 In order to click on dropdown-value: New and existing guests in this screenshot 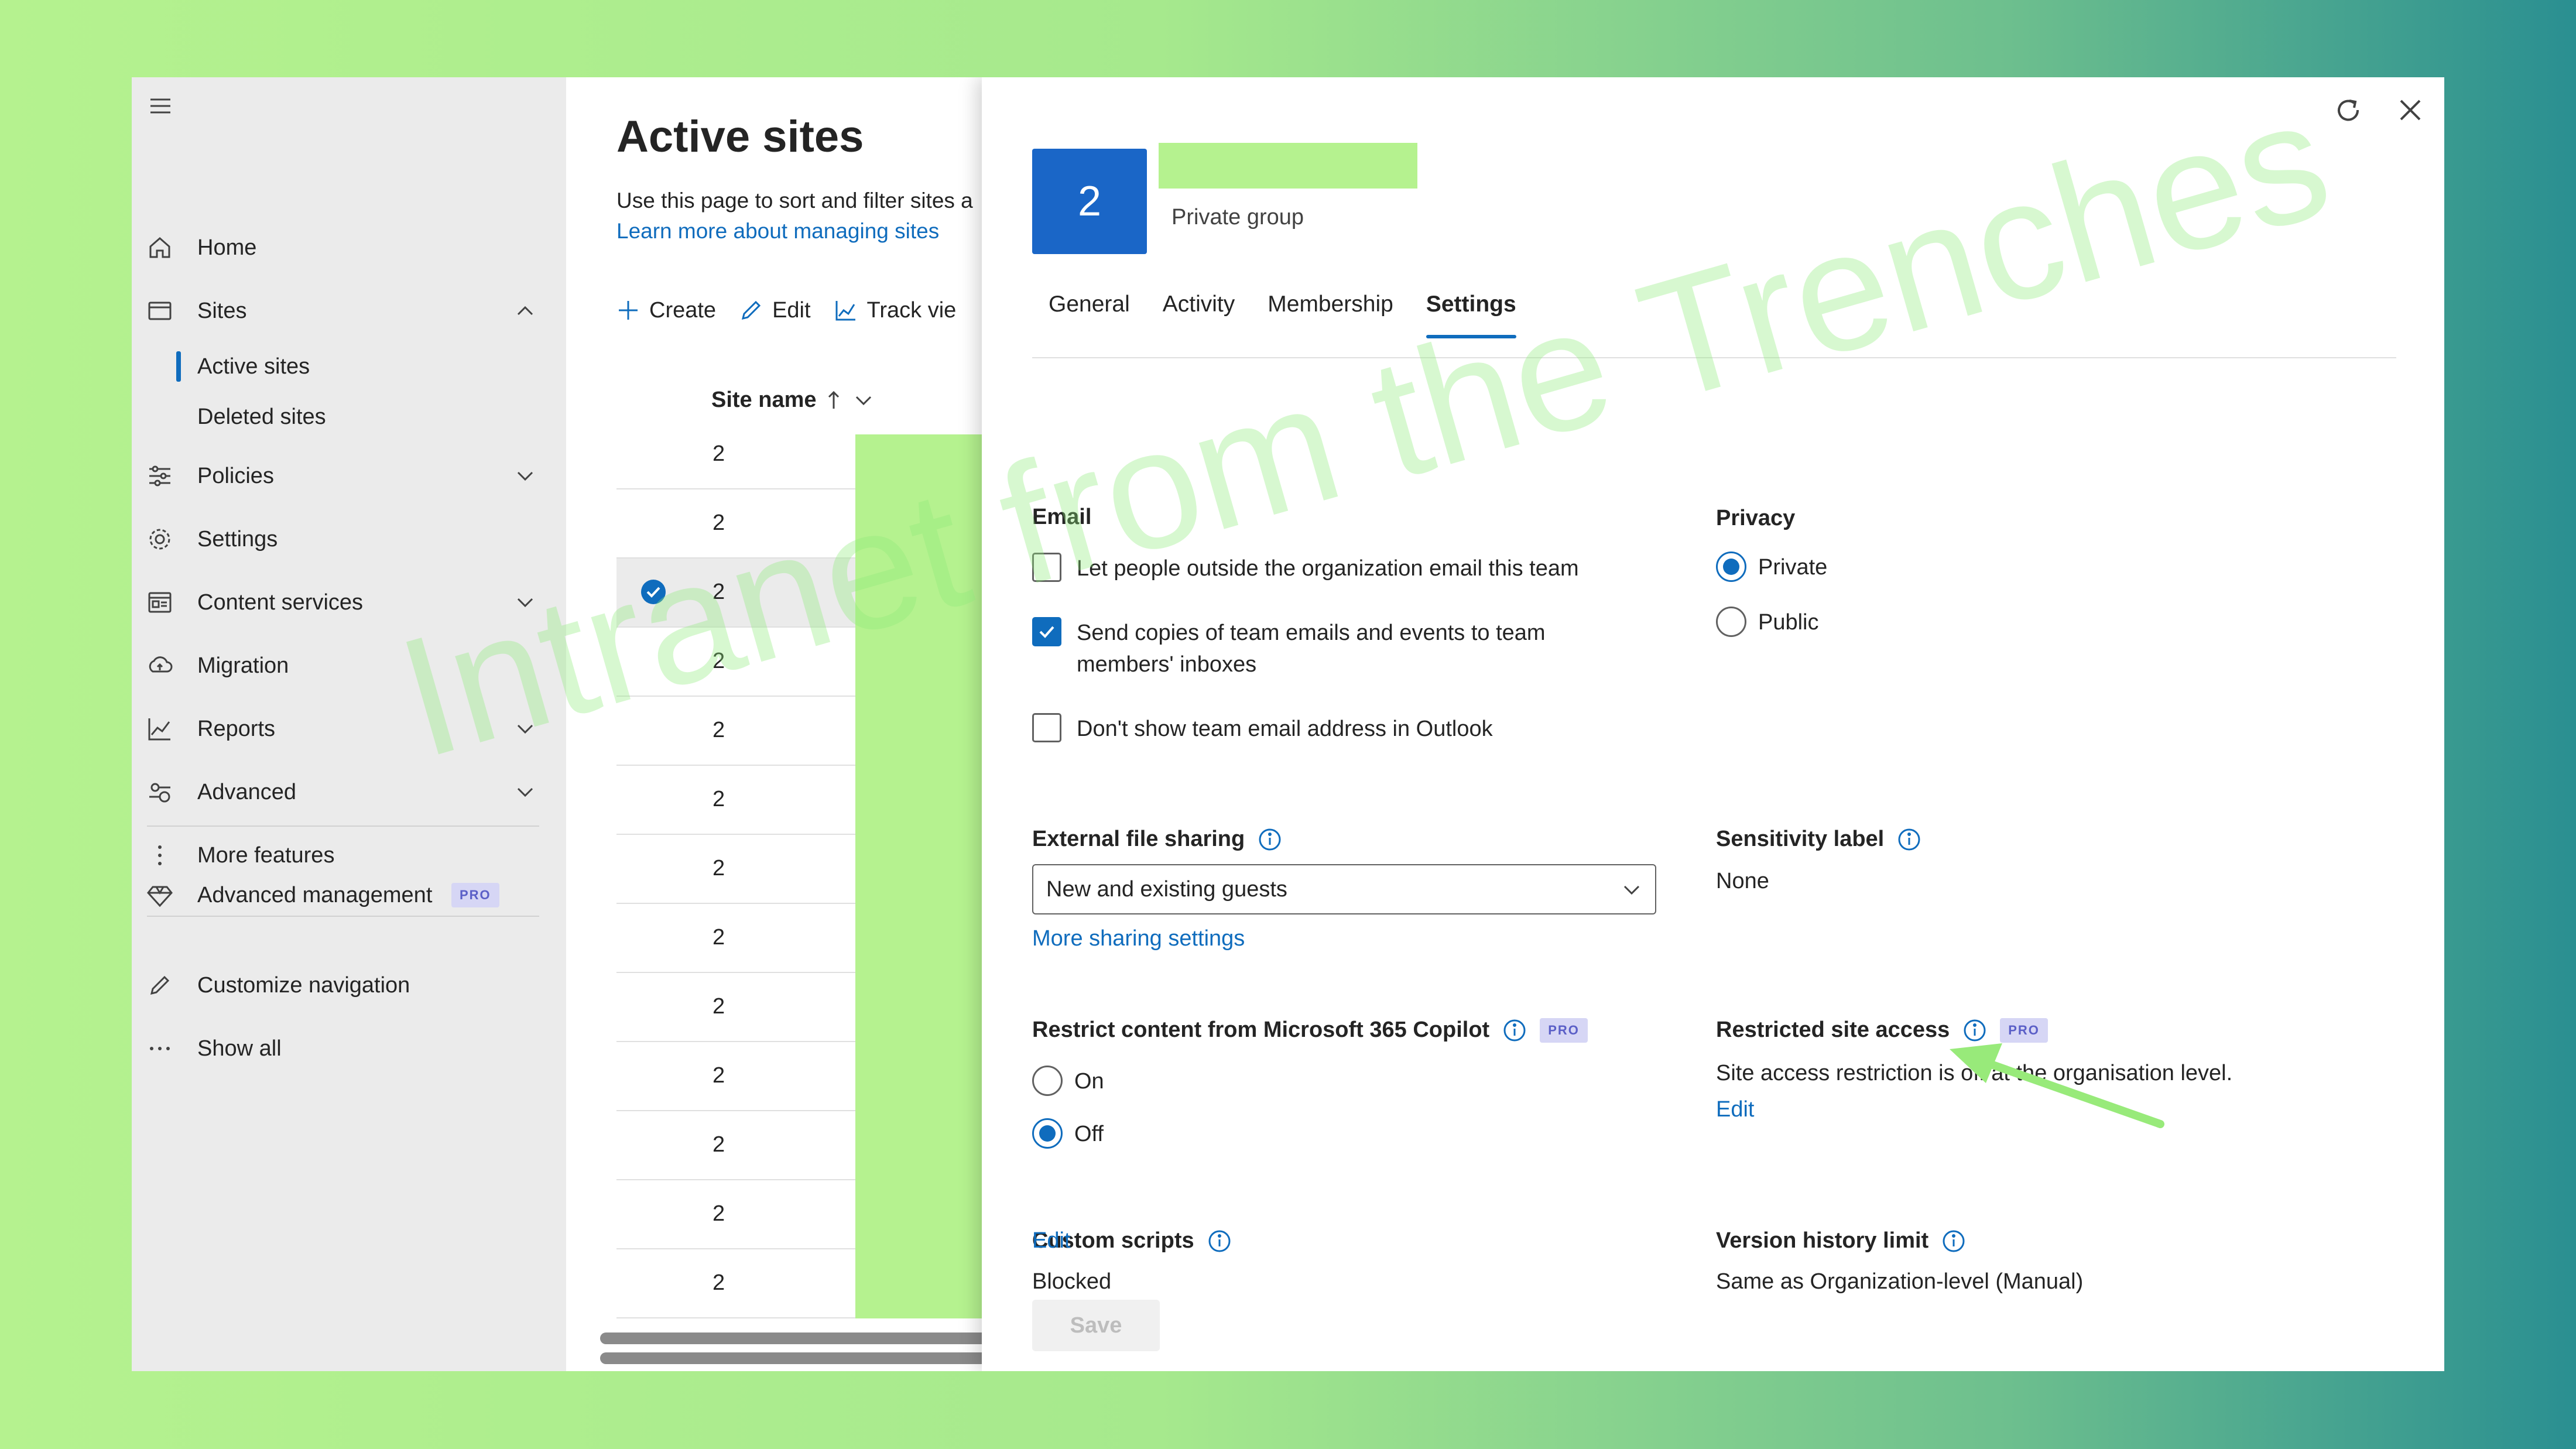, I will do `click(1166, 889)`.